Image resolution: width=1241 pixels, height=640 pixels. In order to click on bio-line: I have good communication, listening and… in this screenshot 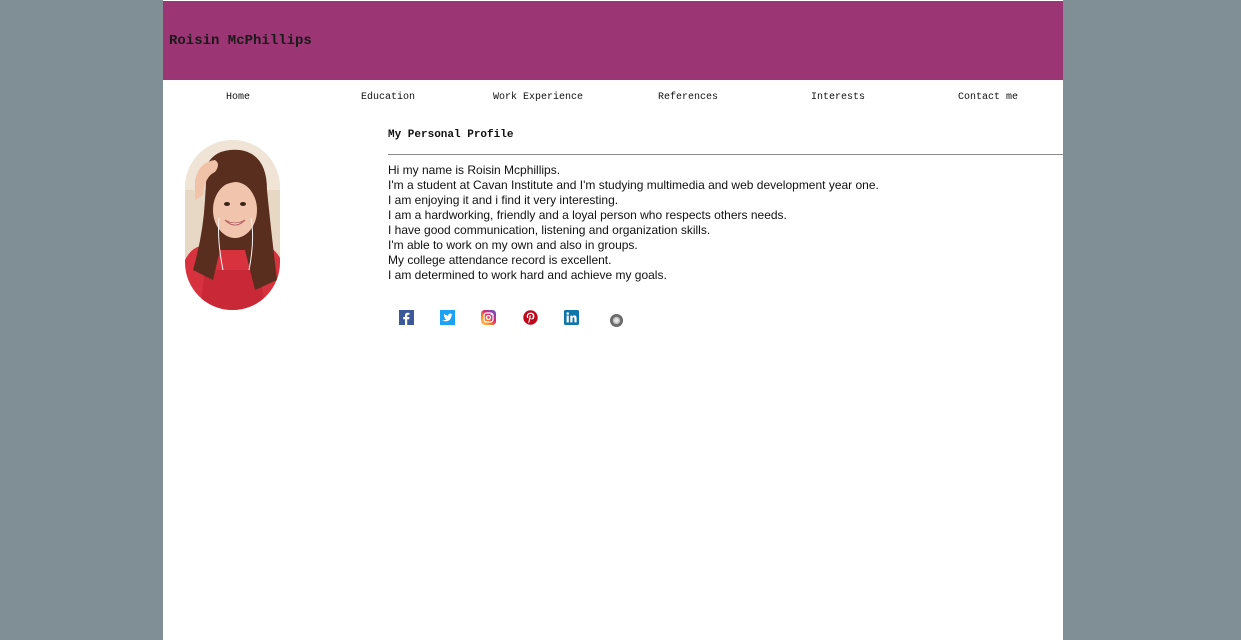, I will do `click(549, 230)`.